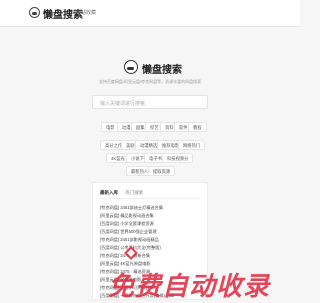 The image size is (320, 303). Describe the element at coordinates (131, 67) in the screenshot. I see `hero-logo-icon` at that location.